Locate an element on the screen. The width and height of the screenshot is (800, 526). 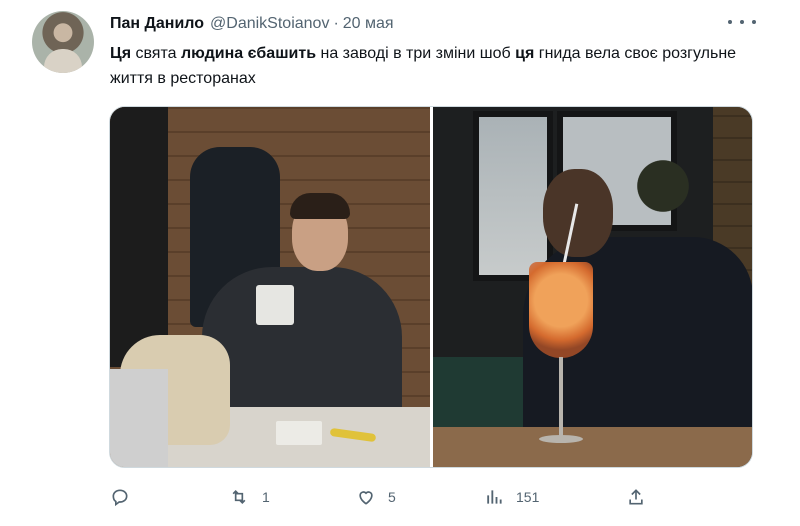
text-part-2: свята is located at coordinates (156, 53).